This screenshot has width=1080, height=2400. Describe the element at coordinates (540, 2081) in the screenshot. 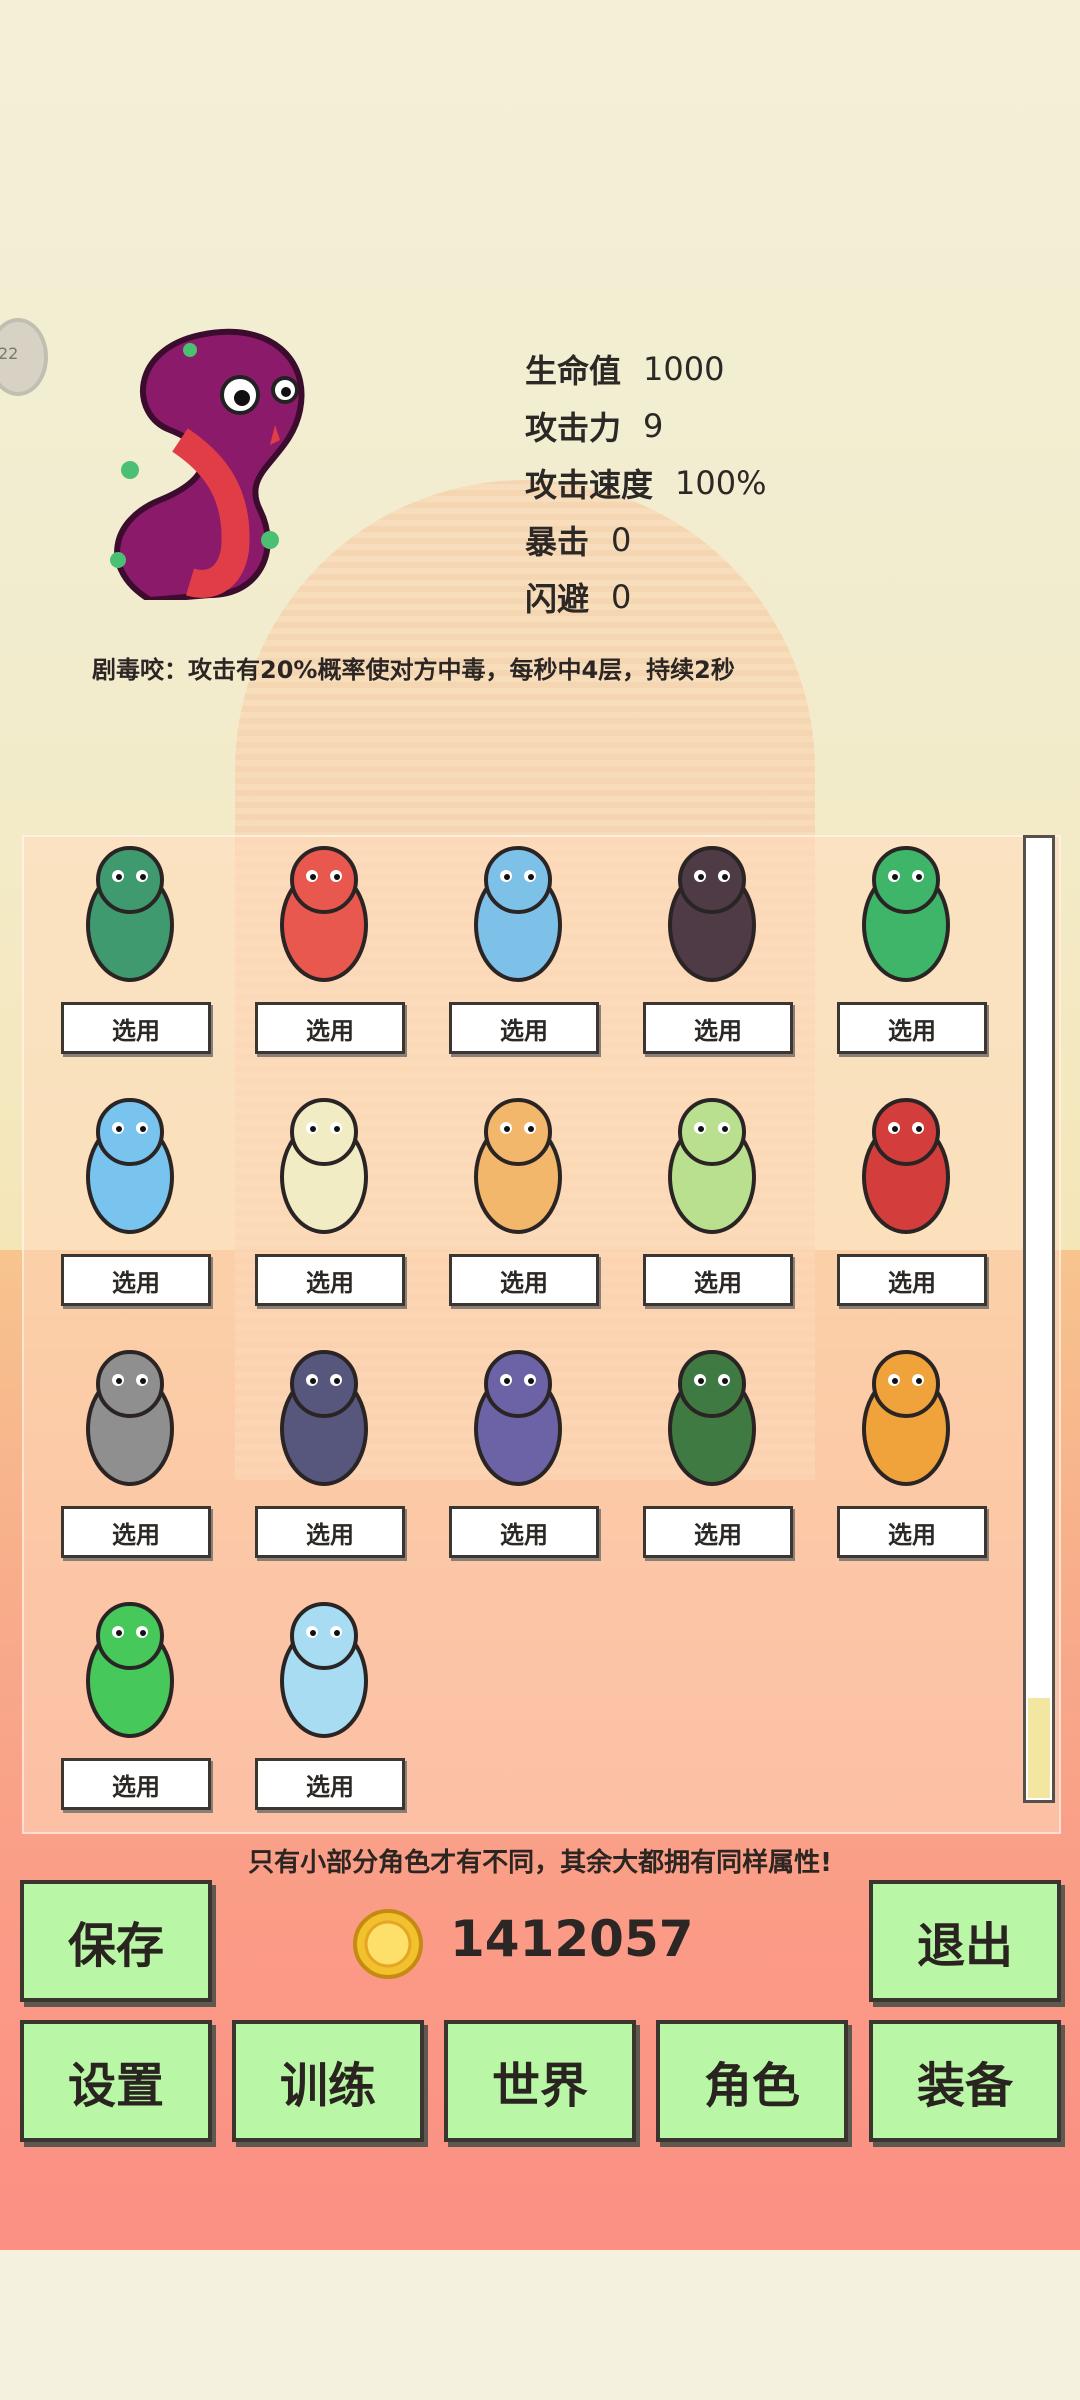

I see `world-button: 世界` at that location.